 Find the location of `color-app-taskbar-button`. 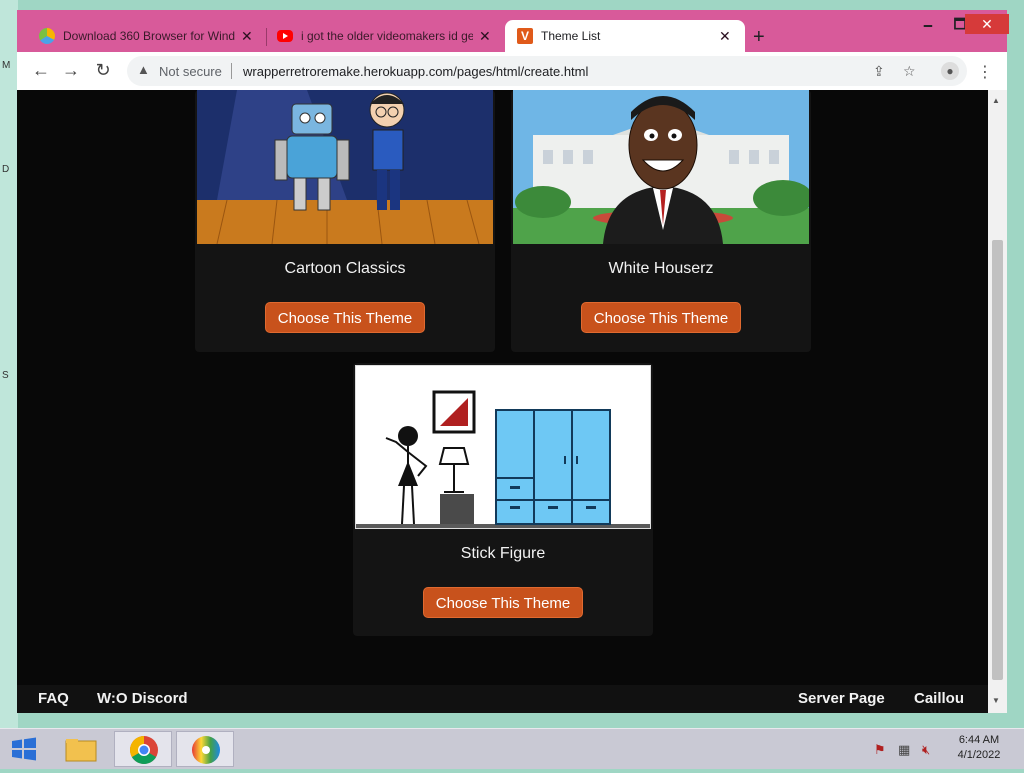

color-app-taskbar-button is located at coordinates (205, 749).